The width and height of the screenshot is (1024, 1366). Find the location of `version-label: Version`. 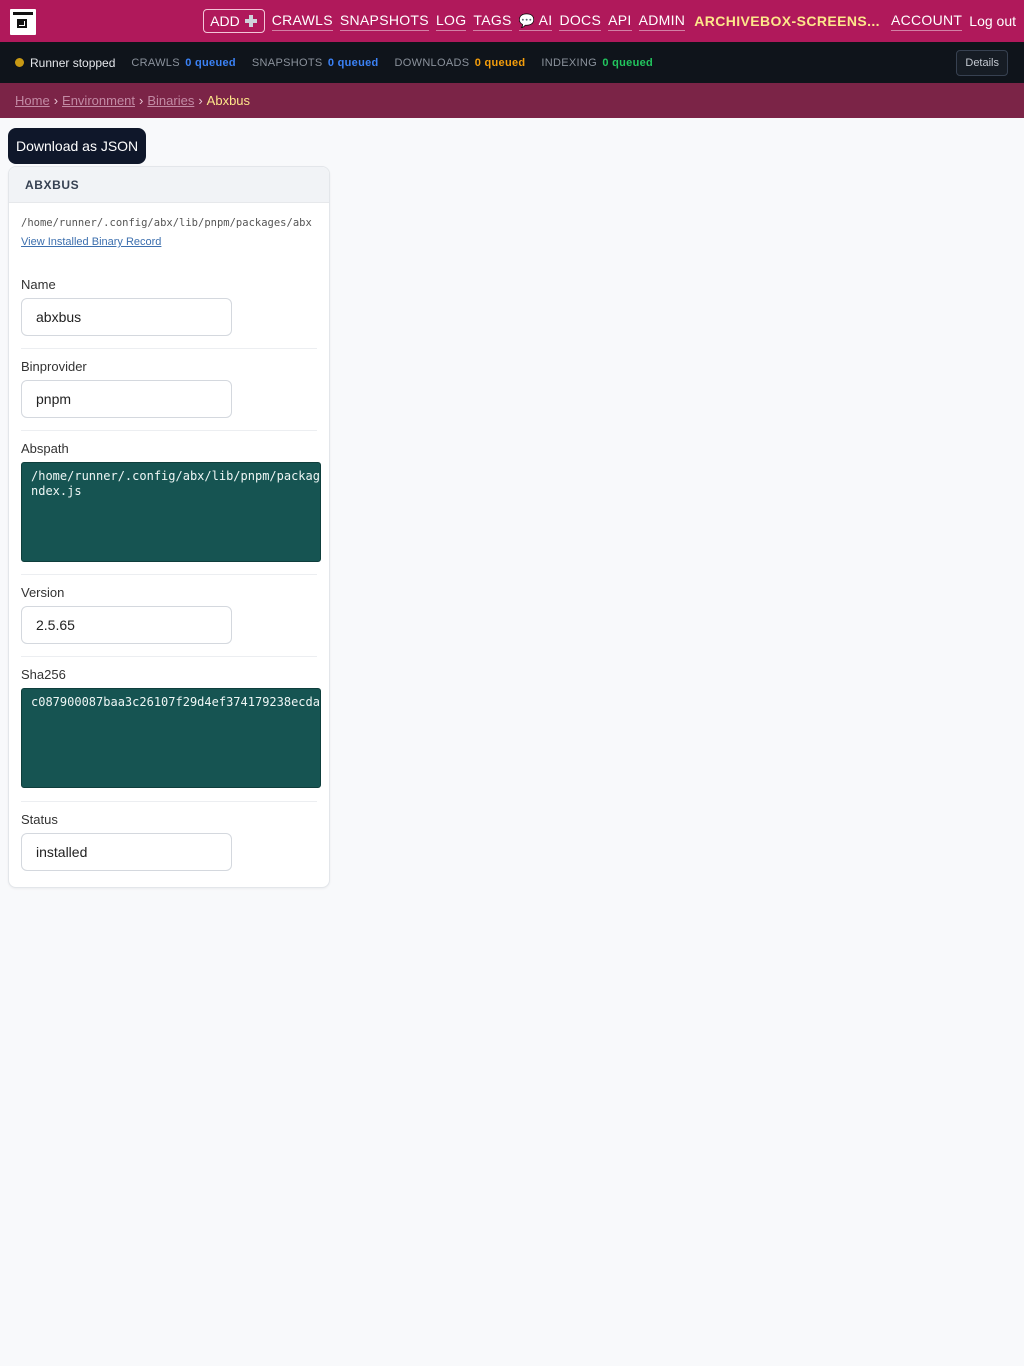

version-label: Version is located at coordinates (43, 592).